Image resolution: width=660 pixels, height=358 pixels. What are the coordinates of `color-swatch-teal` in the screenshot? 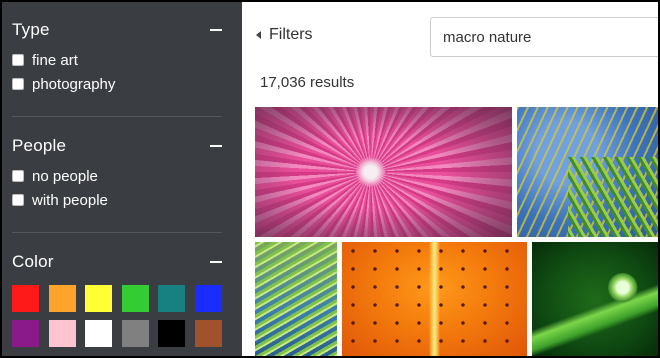 It's located at (171, 298).